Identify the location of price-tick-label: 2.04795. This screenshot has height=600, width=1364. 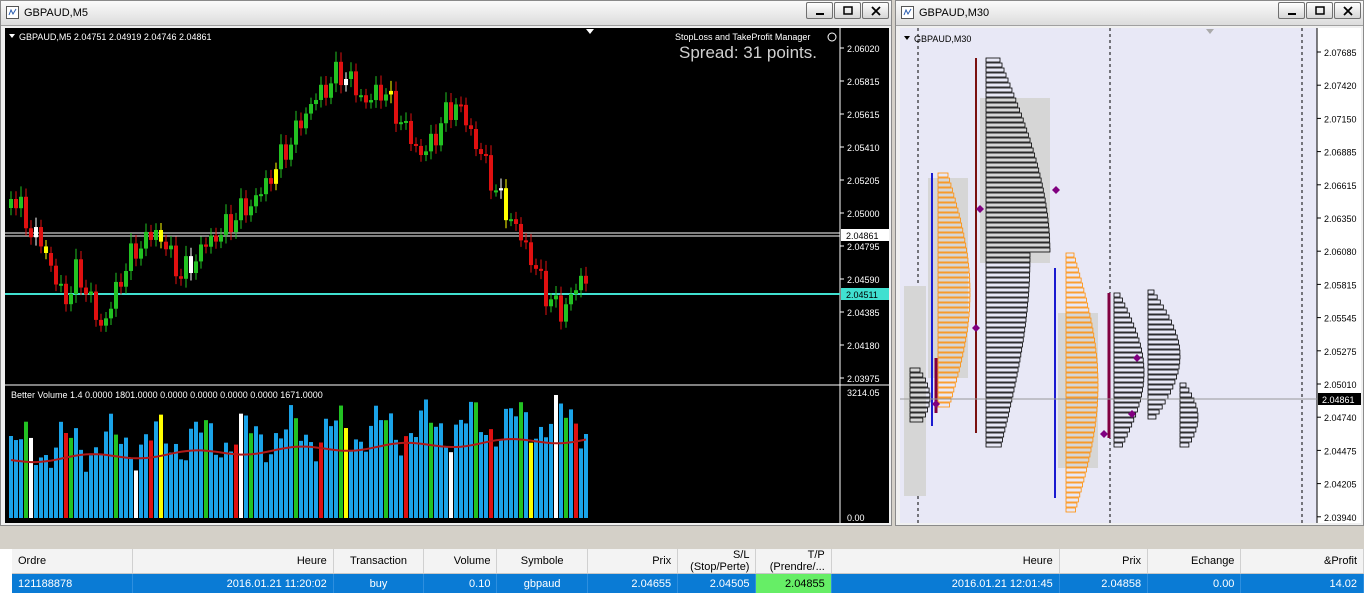
(863, 247).